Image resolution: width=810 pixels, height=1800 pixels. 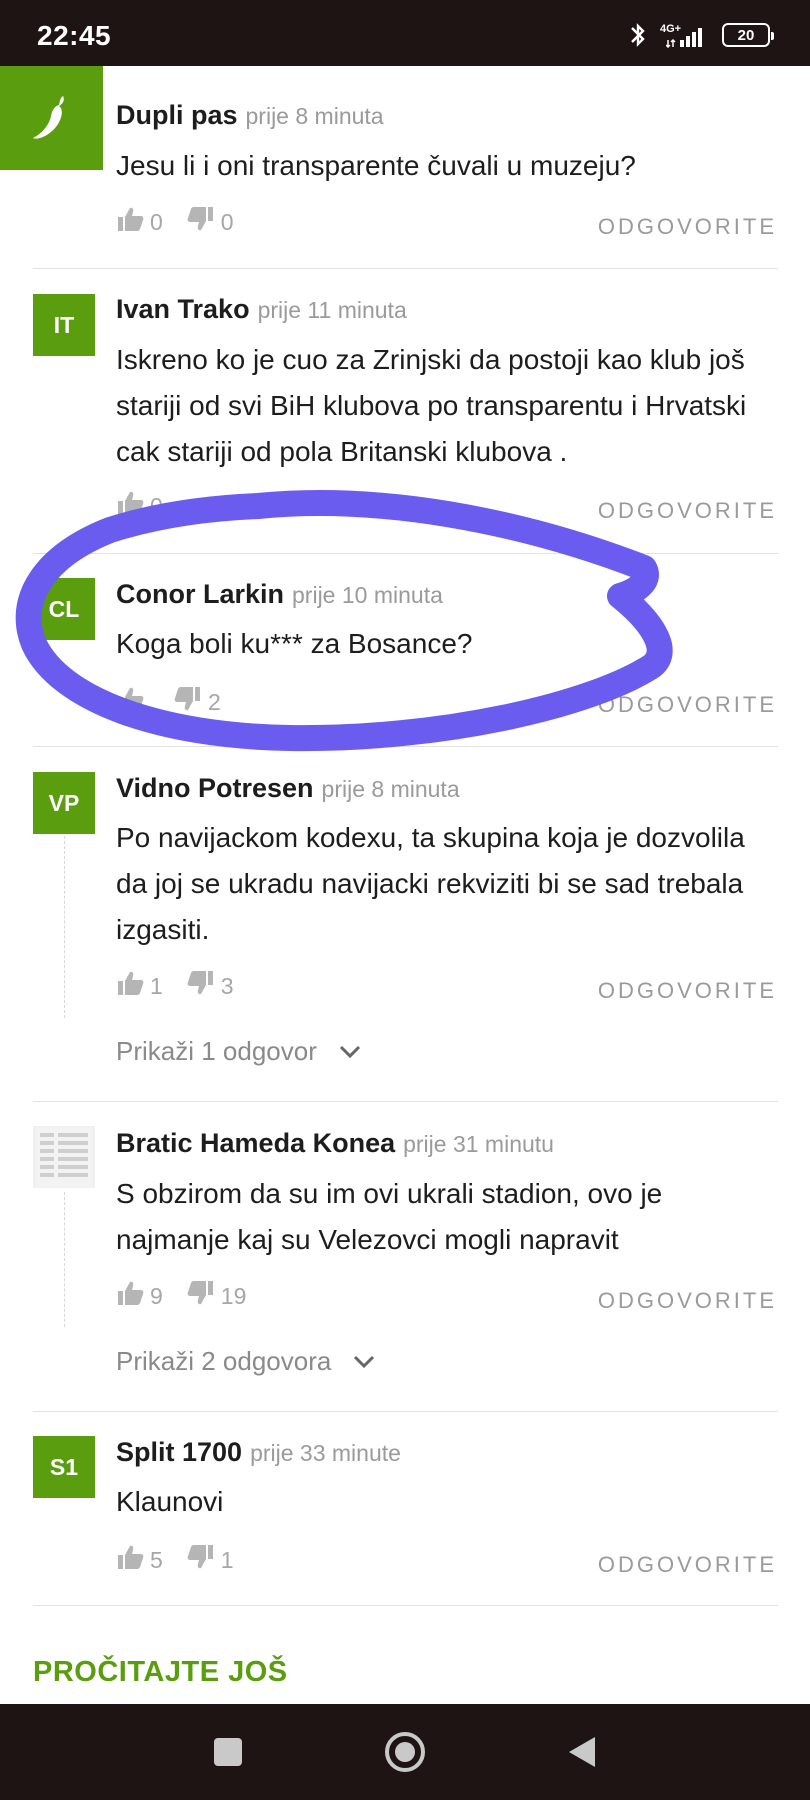 I want to click on avatar: CL, so click(x=64, y=609).